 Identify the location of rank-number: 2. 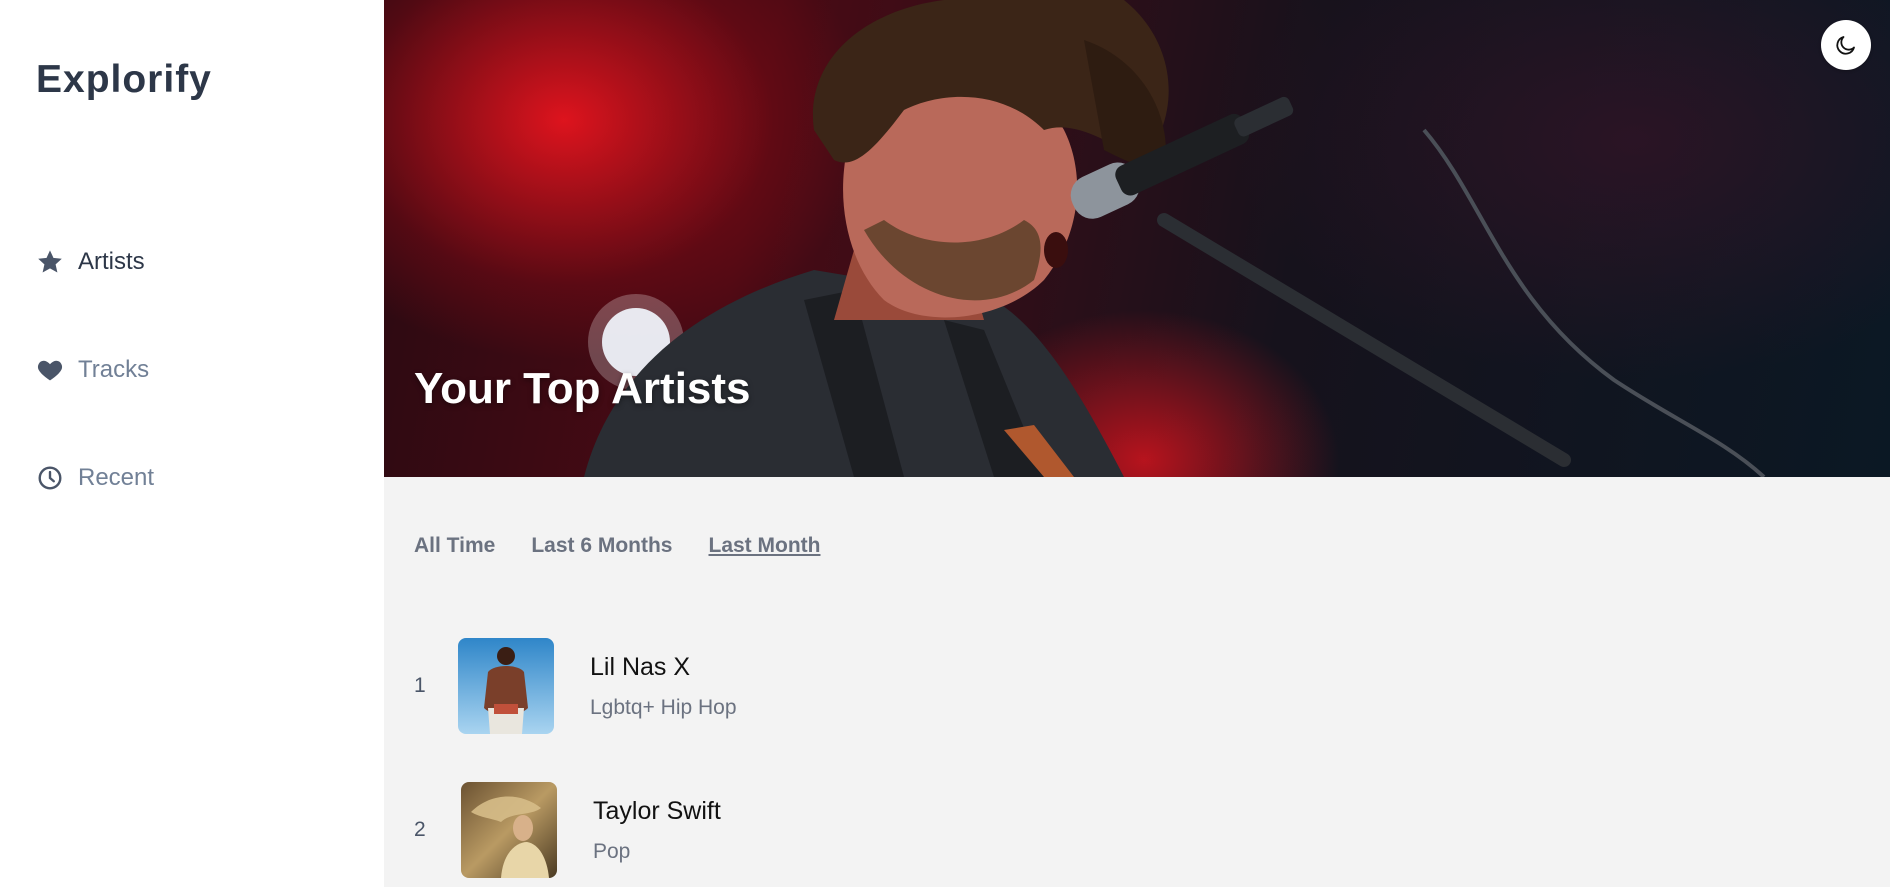
(420, 829).